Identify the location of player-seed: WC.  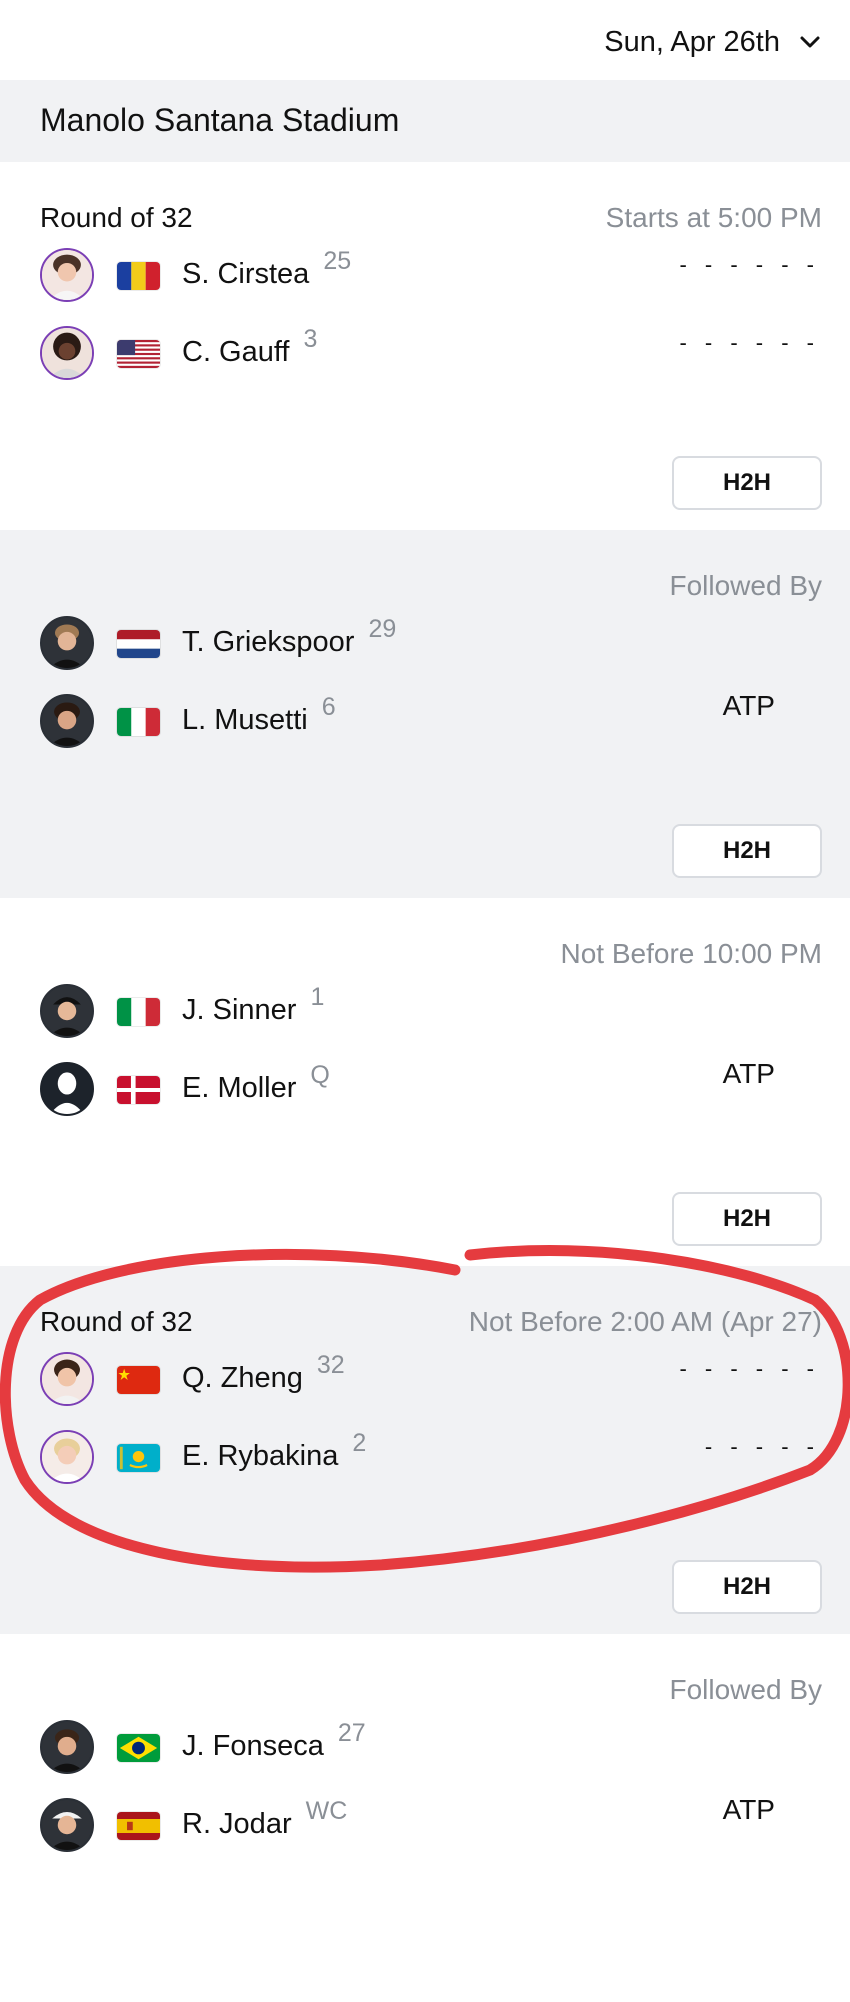
(326, 1811).